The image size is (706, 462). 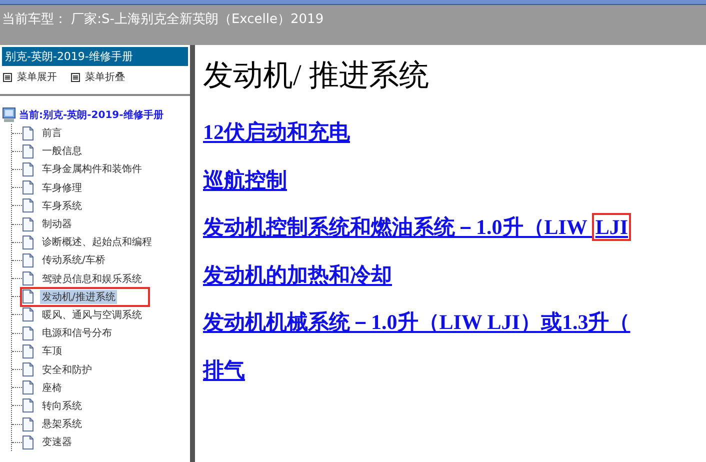 What do you see at coordinates (52, 133) in the screenshot?
I see `tree-item: 前言` at bounding box center [52, 133].